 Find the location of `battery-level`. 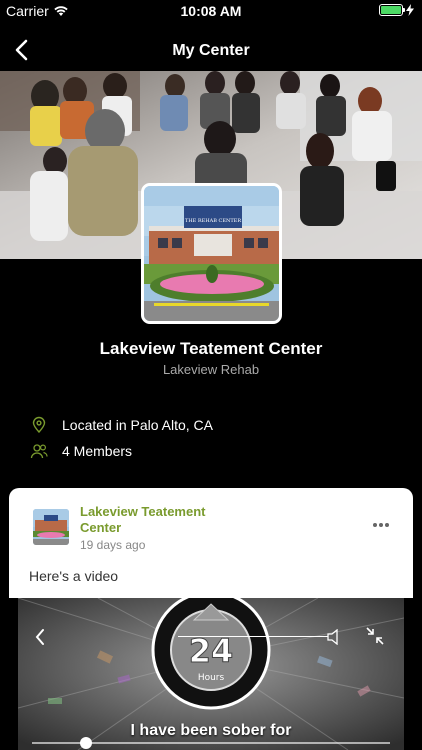

battery-level is located at coordinates (391, 10).